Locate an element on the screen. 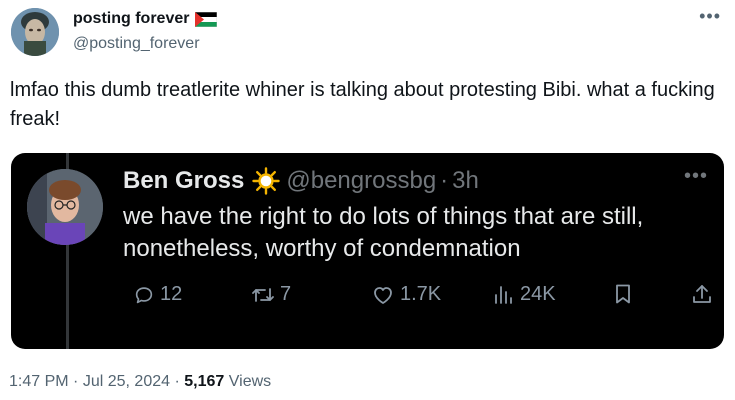 The width and height of the screenshot is (735, 400). quote-more-options-icon: ••• is located at coordinates (696, 176).